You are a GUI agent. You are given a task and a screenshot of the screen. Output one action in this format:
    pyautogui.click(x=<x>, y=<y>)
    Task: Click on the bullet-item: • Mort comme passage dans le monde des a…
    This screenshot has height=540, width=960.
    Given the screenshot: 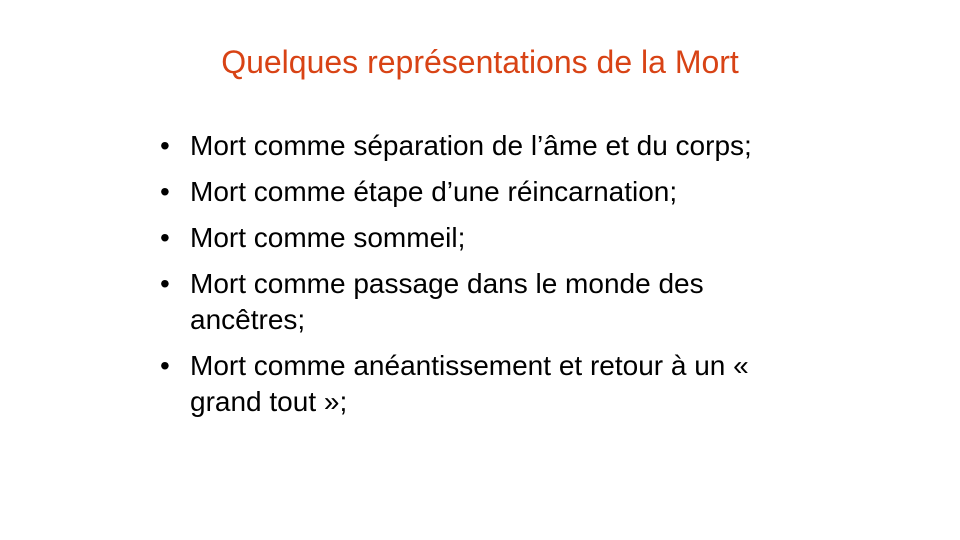 What is the action you would take?
    pyautogui.click(x=480, y=302)
    